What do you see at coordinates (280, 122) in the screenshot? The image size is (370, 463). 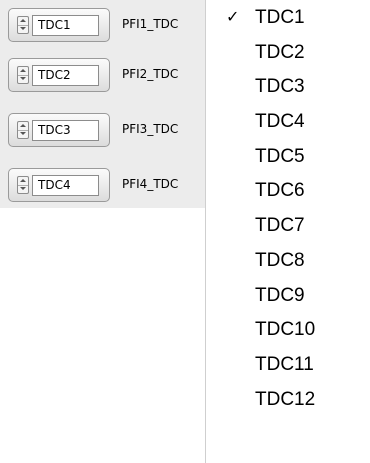 I see `menu-item-label: TDC4` at bounding box center [280, 122].